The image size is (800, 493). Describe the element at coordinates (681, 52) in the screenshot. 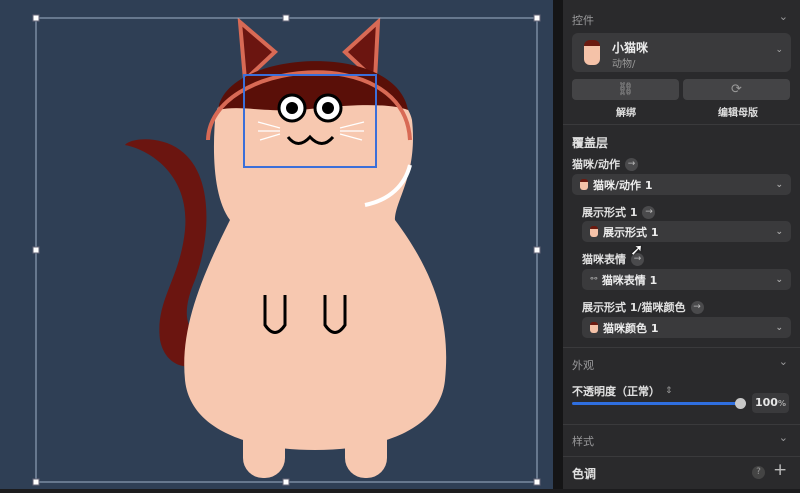

I see `component-selector: 小猫咪 动物/ ⌄` at that location.